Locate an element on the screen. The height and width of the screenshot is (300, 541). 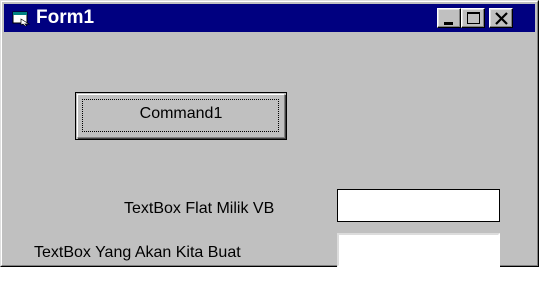
maximize-button is located at coordinates (473, 18).